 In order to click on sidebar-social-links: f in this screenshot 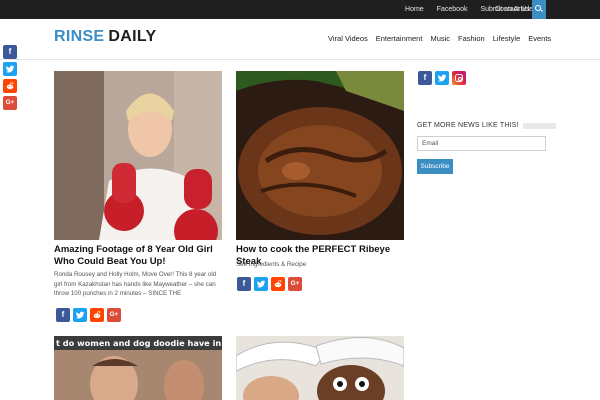, I will do `click(442, 78)`.